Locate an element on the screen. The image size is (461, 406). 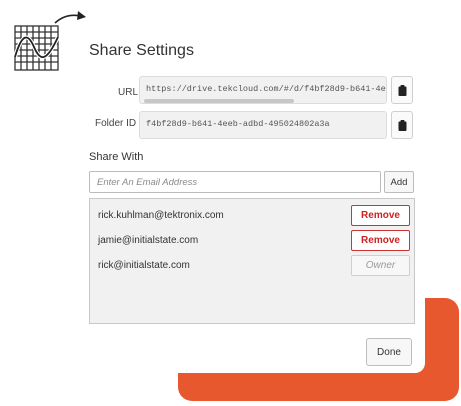
folder-id-value: f4bf28d9-b641-4eeb-adbd-495024802a3a is located at coordinates (238, 124).